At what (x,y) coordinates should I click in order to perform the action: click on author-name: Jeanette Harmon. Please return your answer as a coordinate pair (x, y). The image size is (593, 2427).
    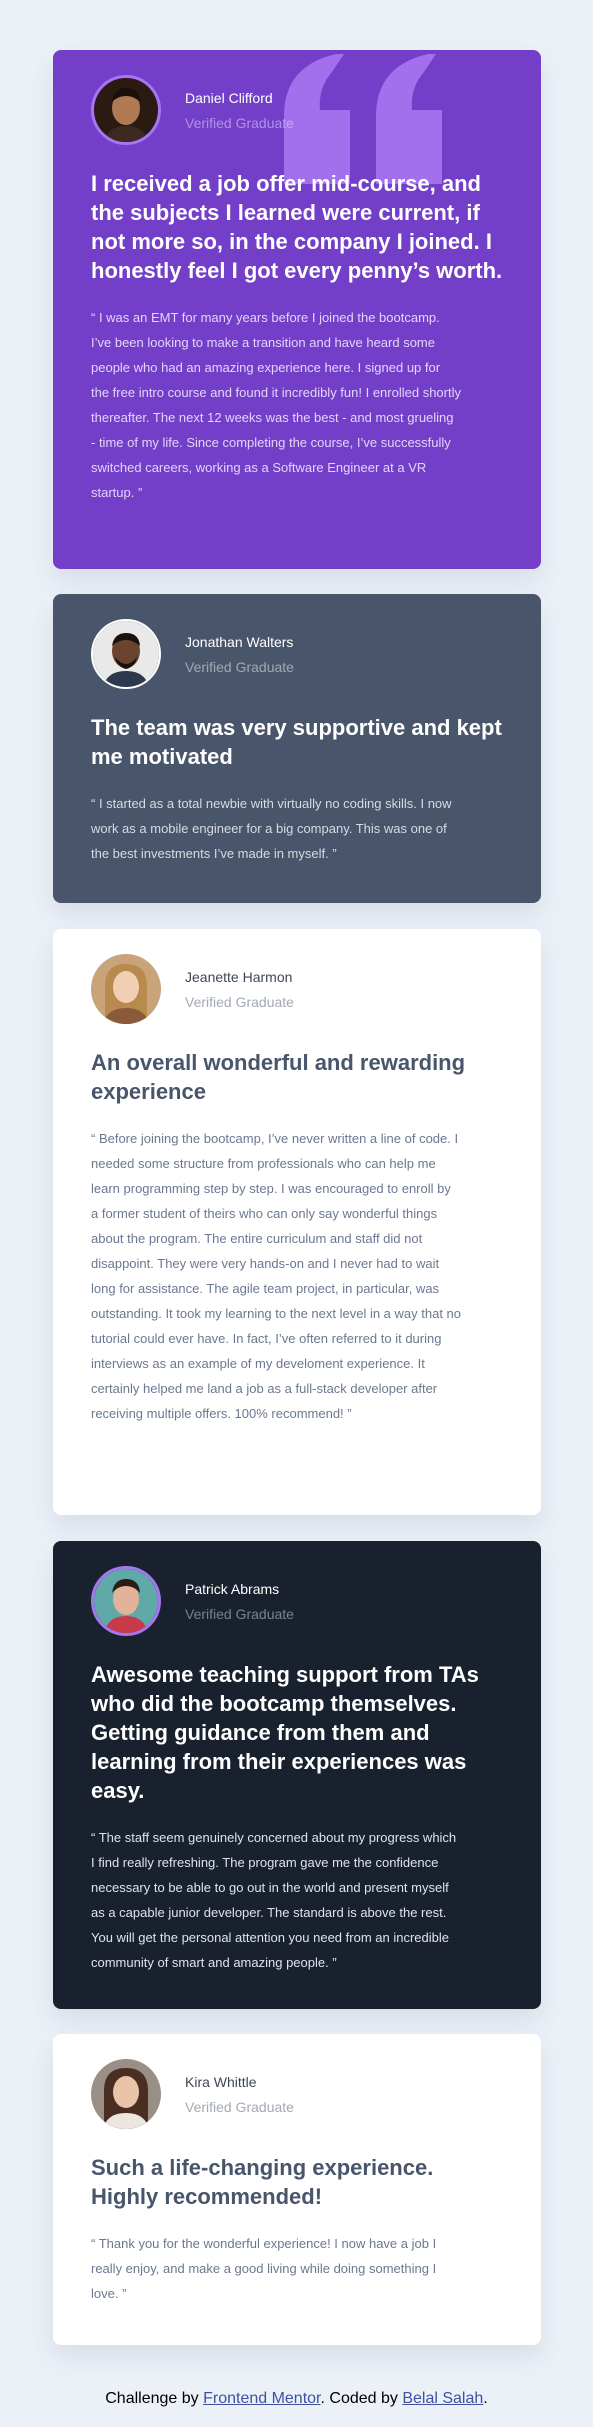
    Looking at the image, I should click on (239, 976).